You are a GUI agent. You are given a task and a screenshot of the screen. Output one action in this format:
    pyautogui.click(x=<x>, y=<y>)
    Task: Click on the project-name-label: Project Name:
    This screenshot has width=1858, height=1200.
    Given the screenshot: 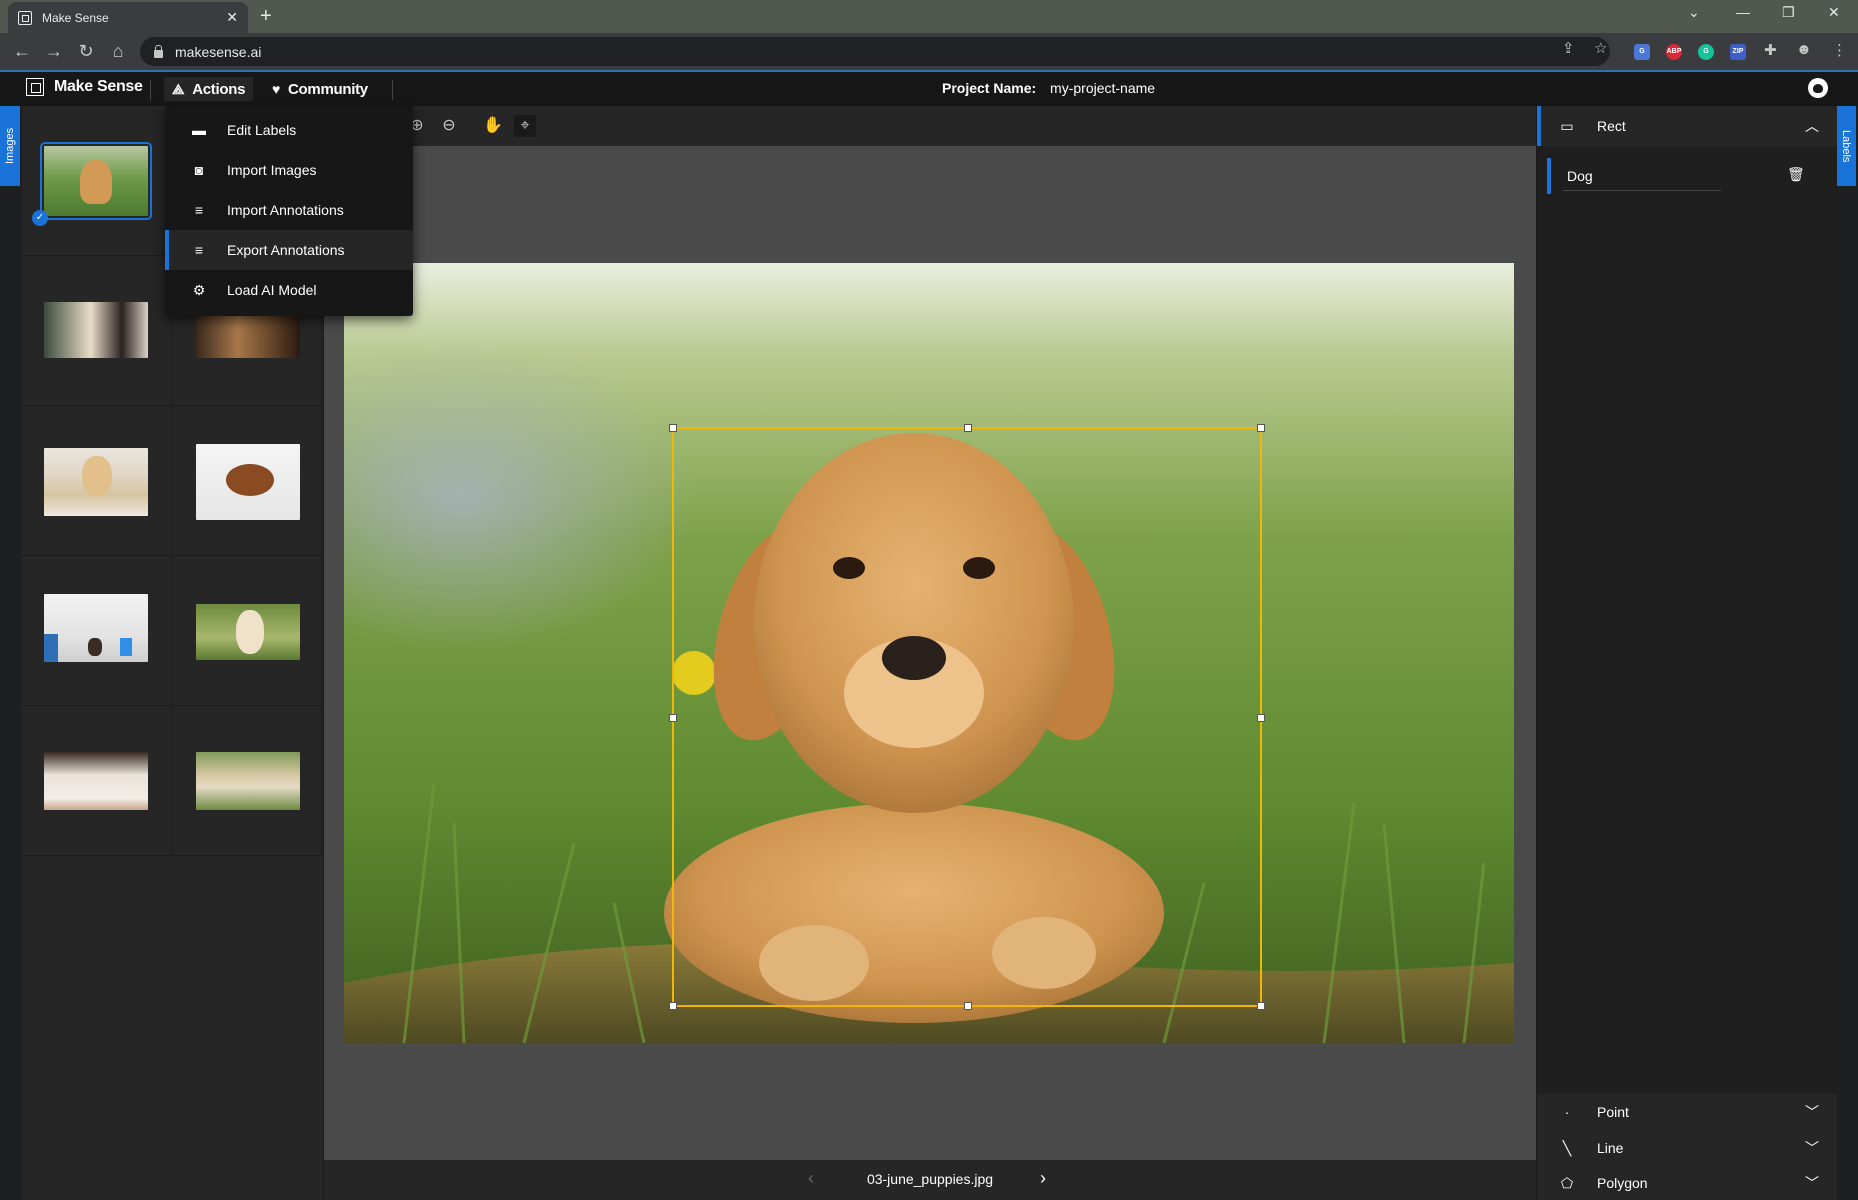 What is the action you would take?
    pyautogui.click(x=989, y=88)
    